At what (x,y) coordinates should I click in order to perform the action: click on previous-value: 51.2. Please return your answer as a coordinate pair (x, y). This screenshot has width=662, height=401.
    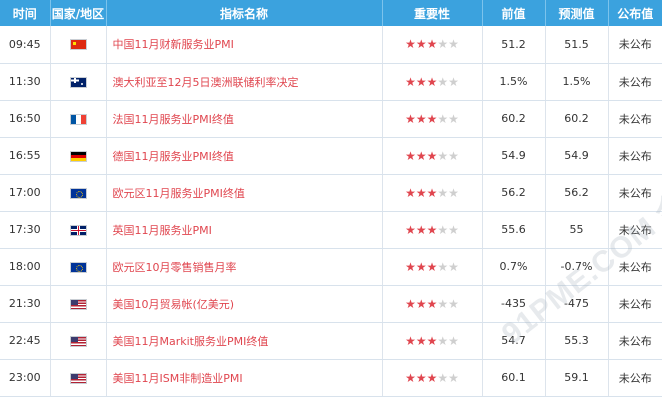
    Looking at the image, I should click on (513, 44).